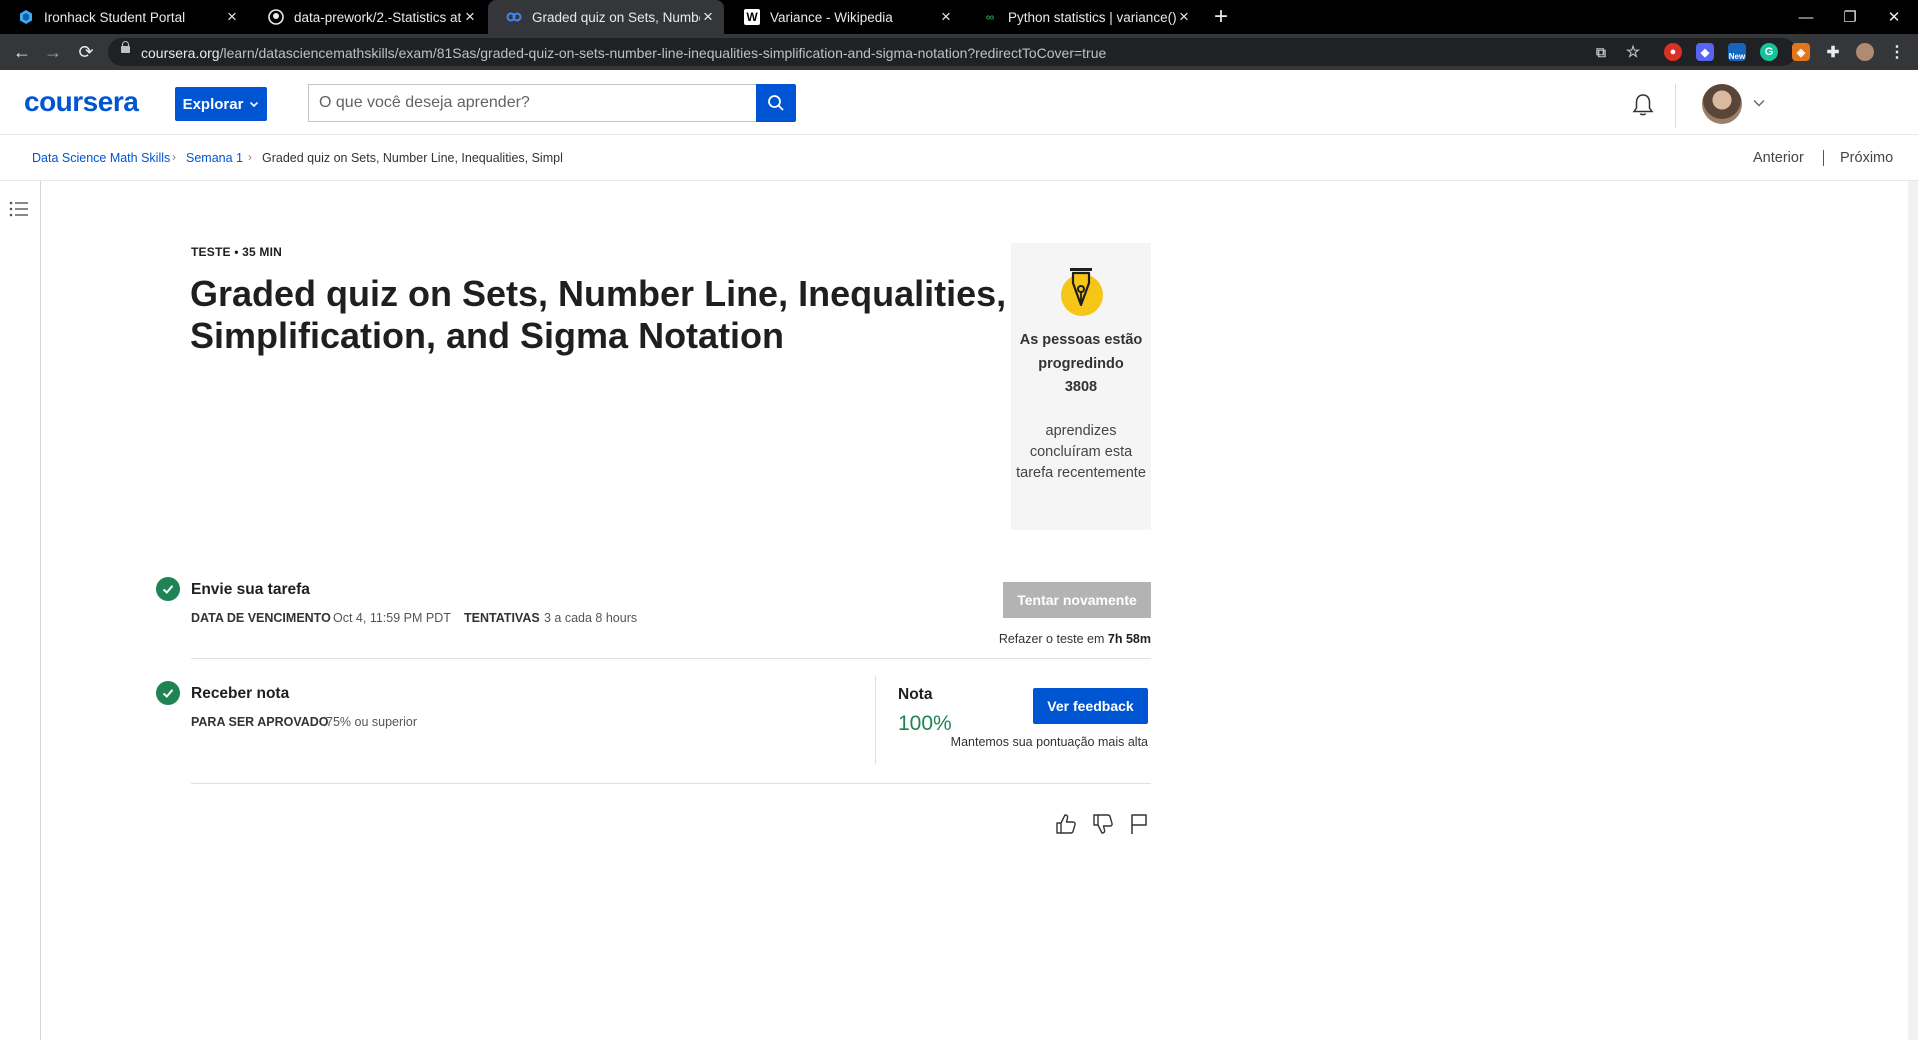 Image resolution: width=1918 pixels, height=1040 pixels. I want to click on pager-divider, so click(1823, 158).